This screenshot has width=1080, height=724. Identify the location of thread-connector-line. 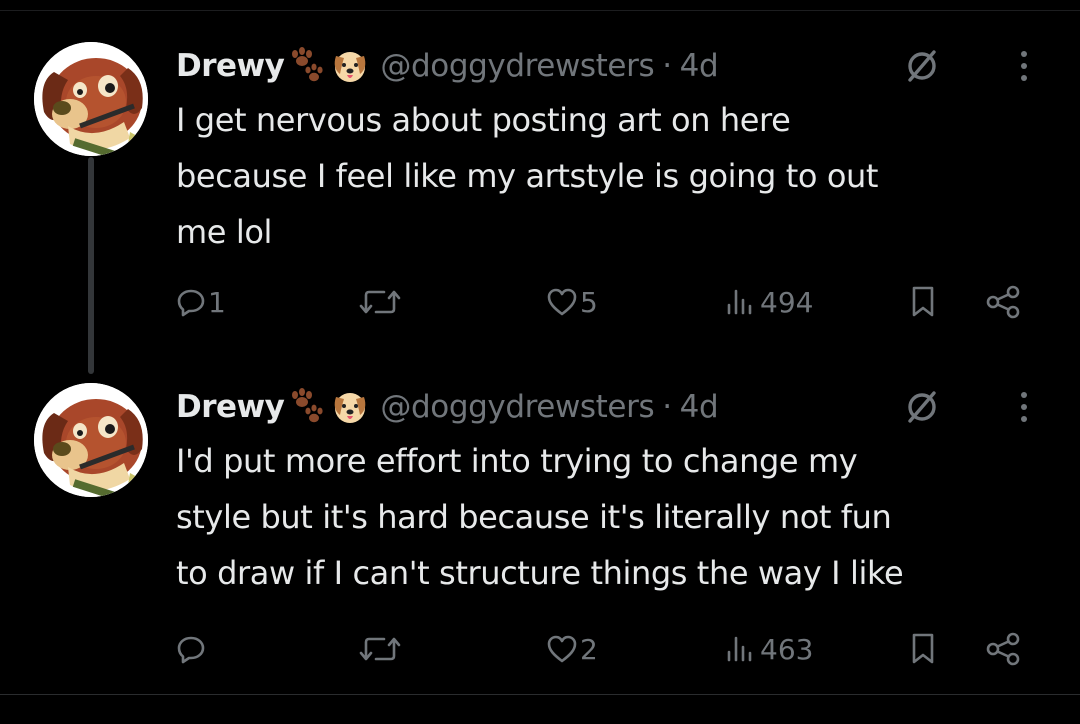
(91, 265).